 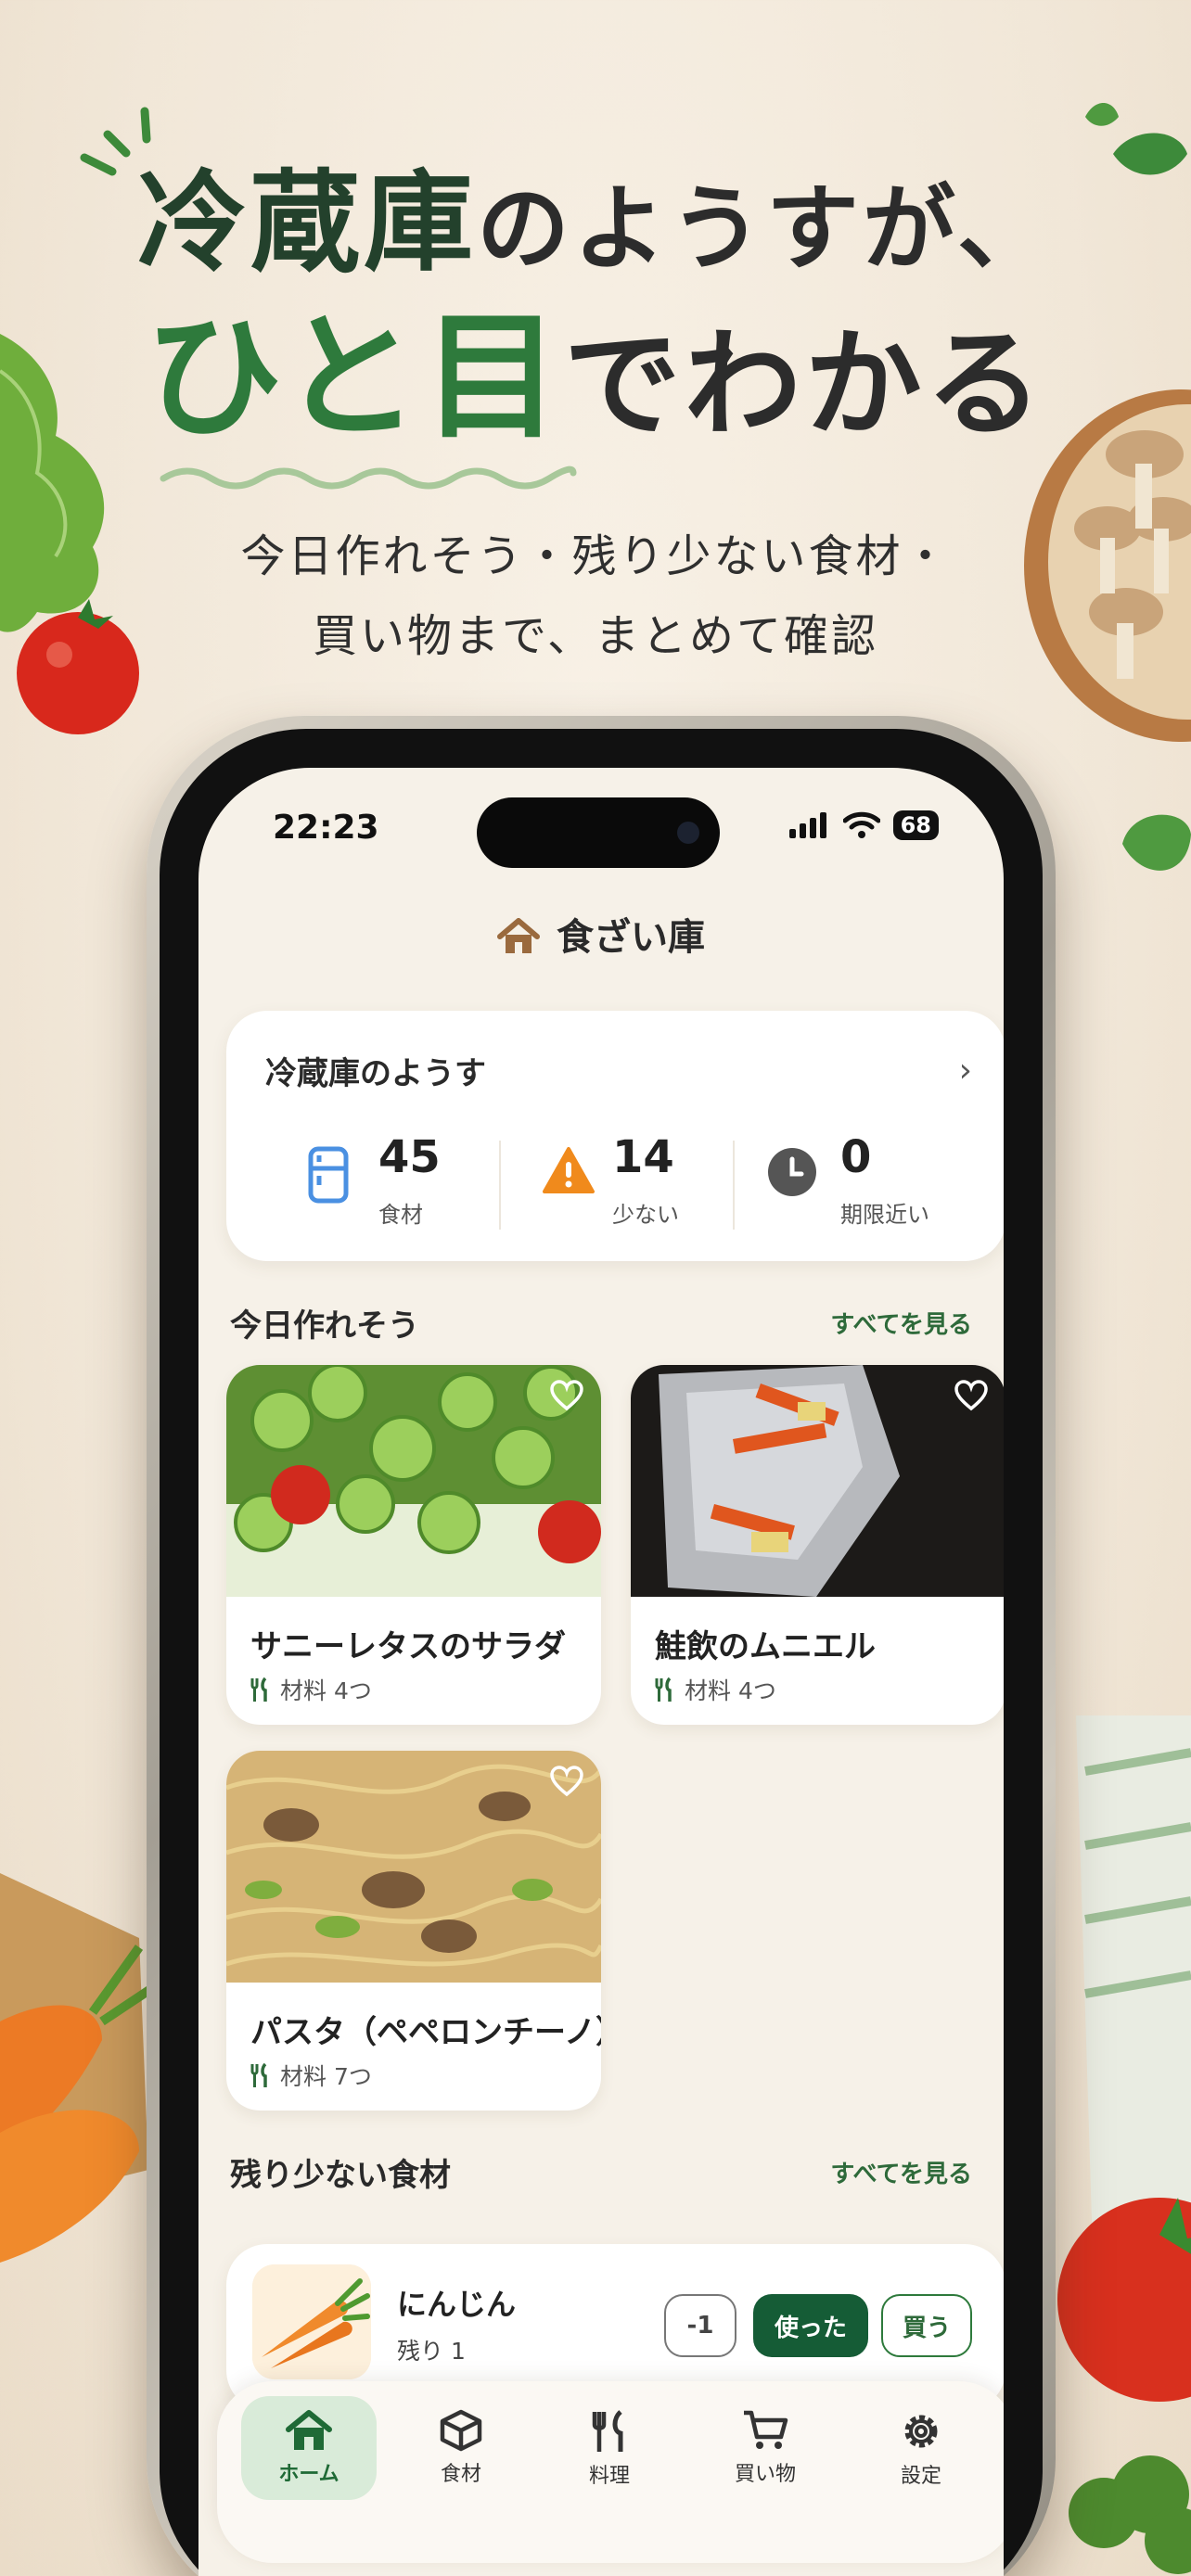 I want to click on house-icon, so click(x=519, y=936).